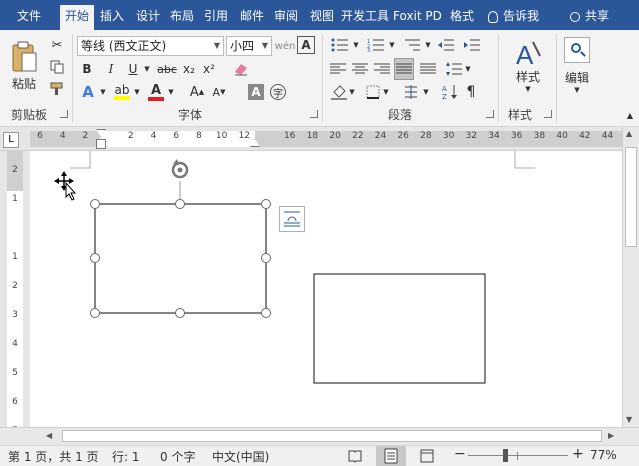 The image size is (639, 466). What do you see at coordinates (249, 46) in the screenshot?
I see `font-size-combo: 小四 ▼` at bounding box center [249, 46].